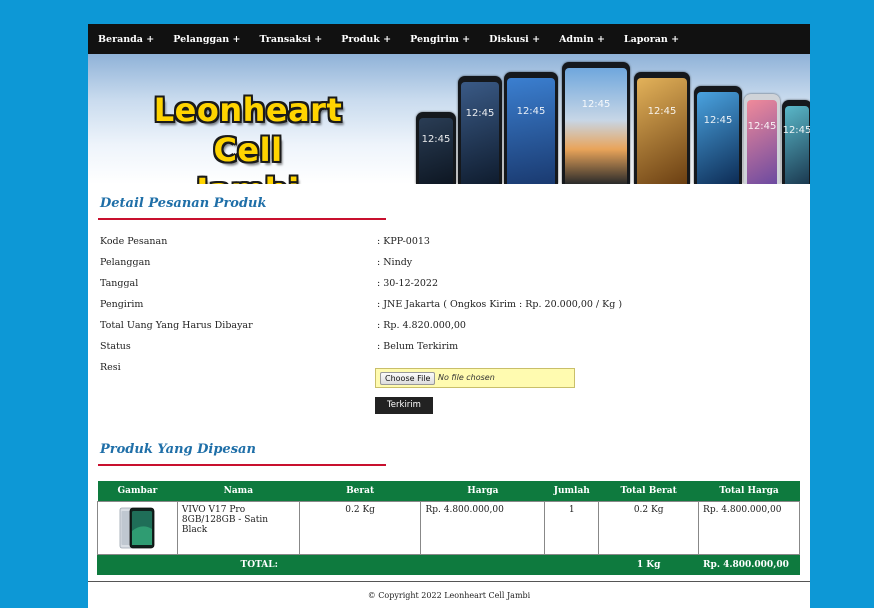  I want to click on detail-label: Status, so click(115, 346).